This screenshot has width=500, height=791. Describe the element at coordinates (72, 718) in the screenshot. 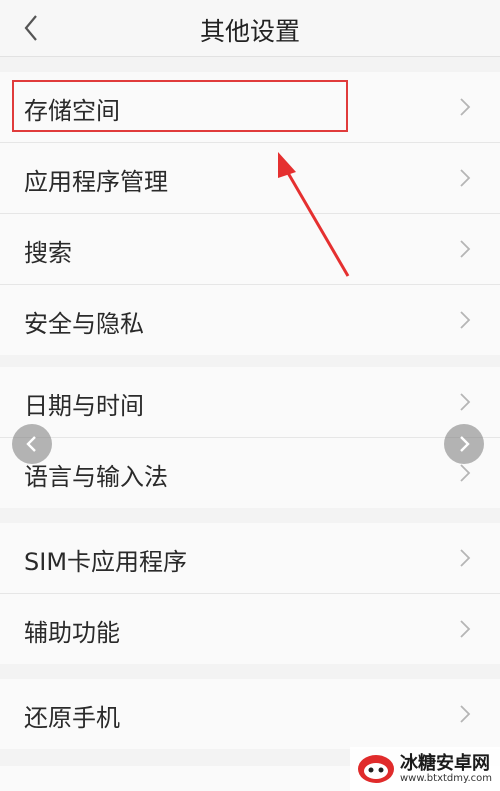

I see `settings-item-label: 还原手机` at that location.